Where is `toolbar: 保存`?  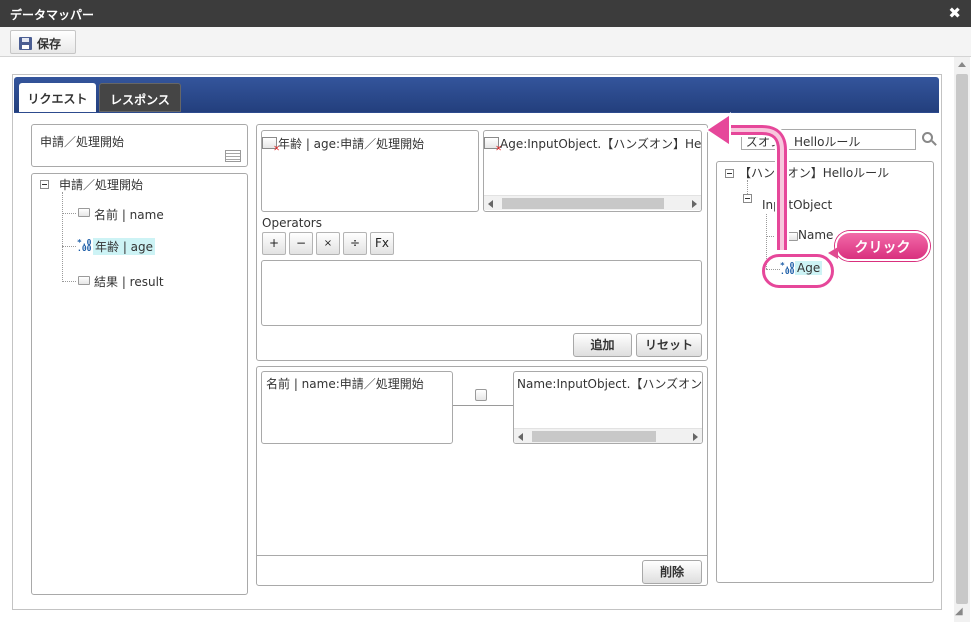 toolbar: 保存 is located at coordinates (485, 42).